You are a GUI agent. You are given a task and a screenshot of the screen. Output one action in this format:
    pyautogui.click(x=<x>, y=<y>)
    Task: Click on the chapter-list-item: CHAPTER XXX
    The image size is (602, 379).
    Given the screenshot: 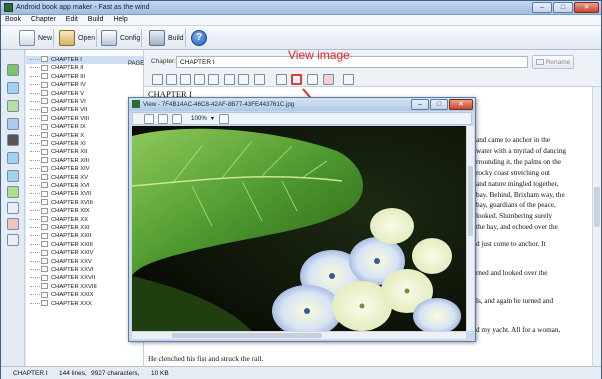 What is the action you would take?
    pyautogui.click(x=84, y=304)
    